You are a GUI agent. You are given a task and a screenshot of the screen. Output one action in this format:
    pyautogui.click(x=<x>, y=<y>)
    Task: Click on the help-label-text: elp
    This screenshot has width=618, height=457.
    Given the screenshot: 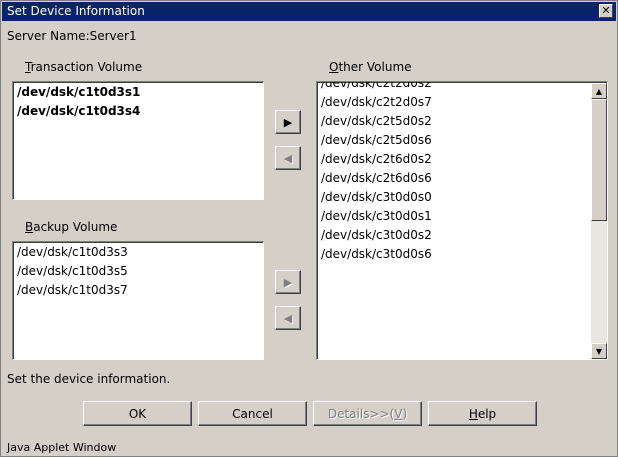 What is the action you would take?
    pyautogui.click(x=487, y=413)
    